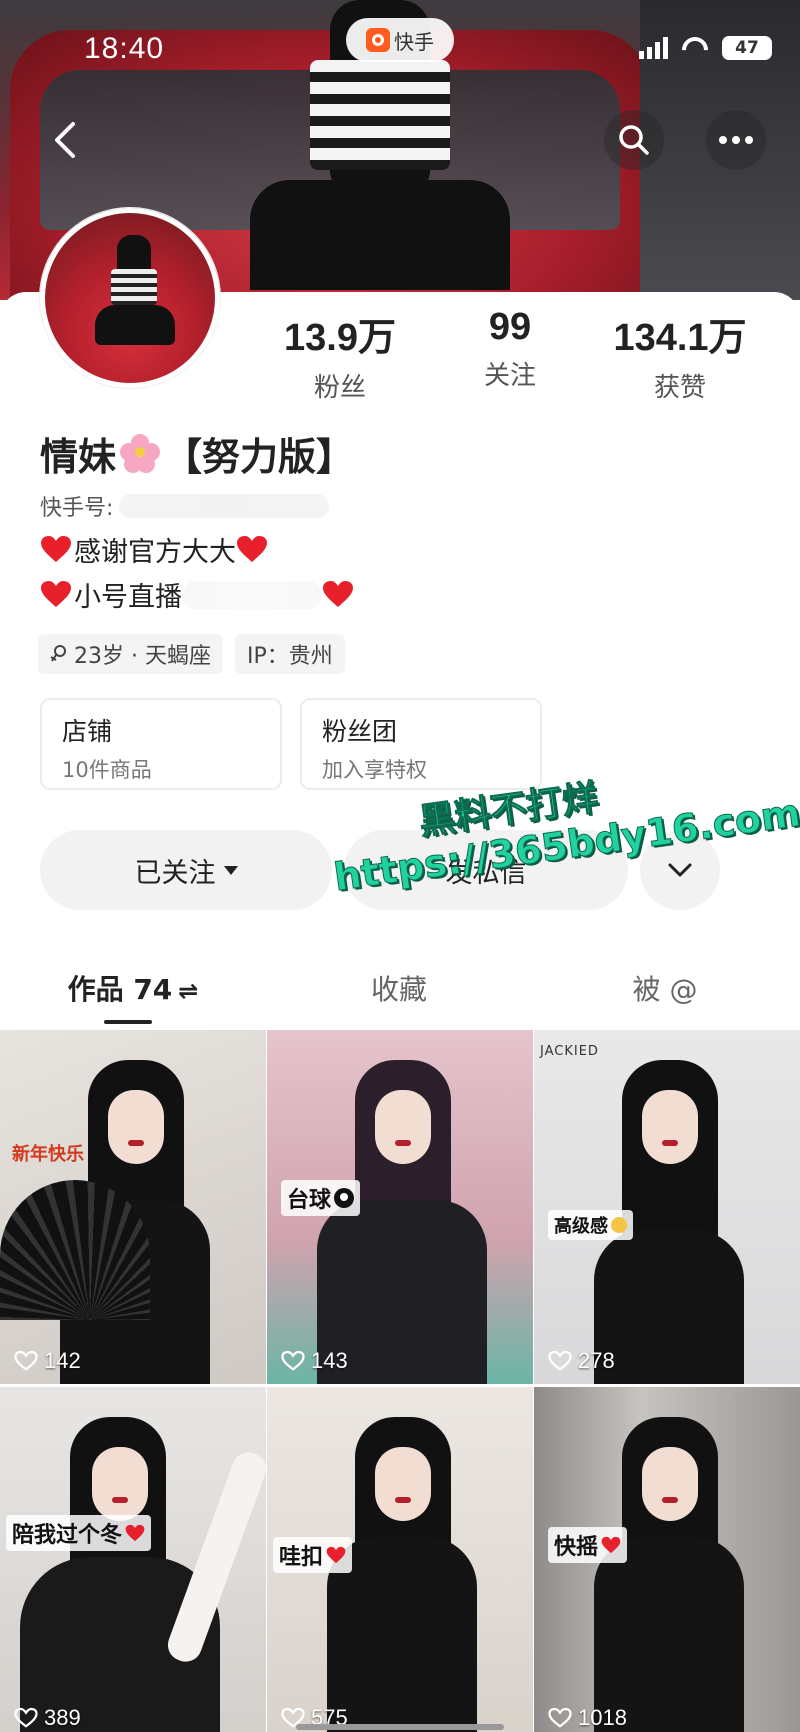 This screenshot has width=800, height=1732. I want to click on video-overlay-text: 高级感, so click(590, 1225).